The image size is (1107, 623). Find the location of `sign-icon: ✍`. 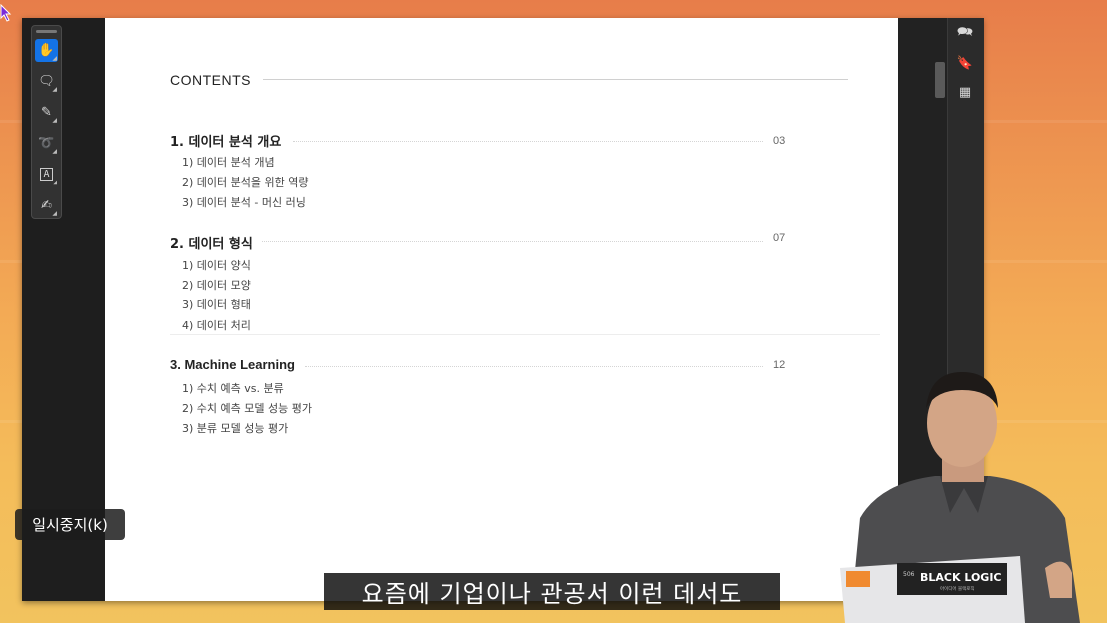

sign-icon: ✍ is located at coordinates (46, 205).